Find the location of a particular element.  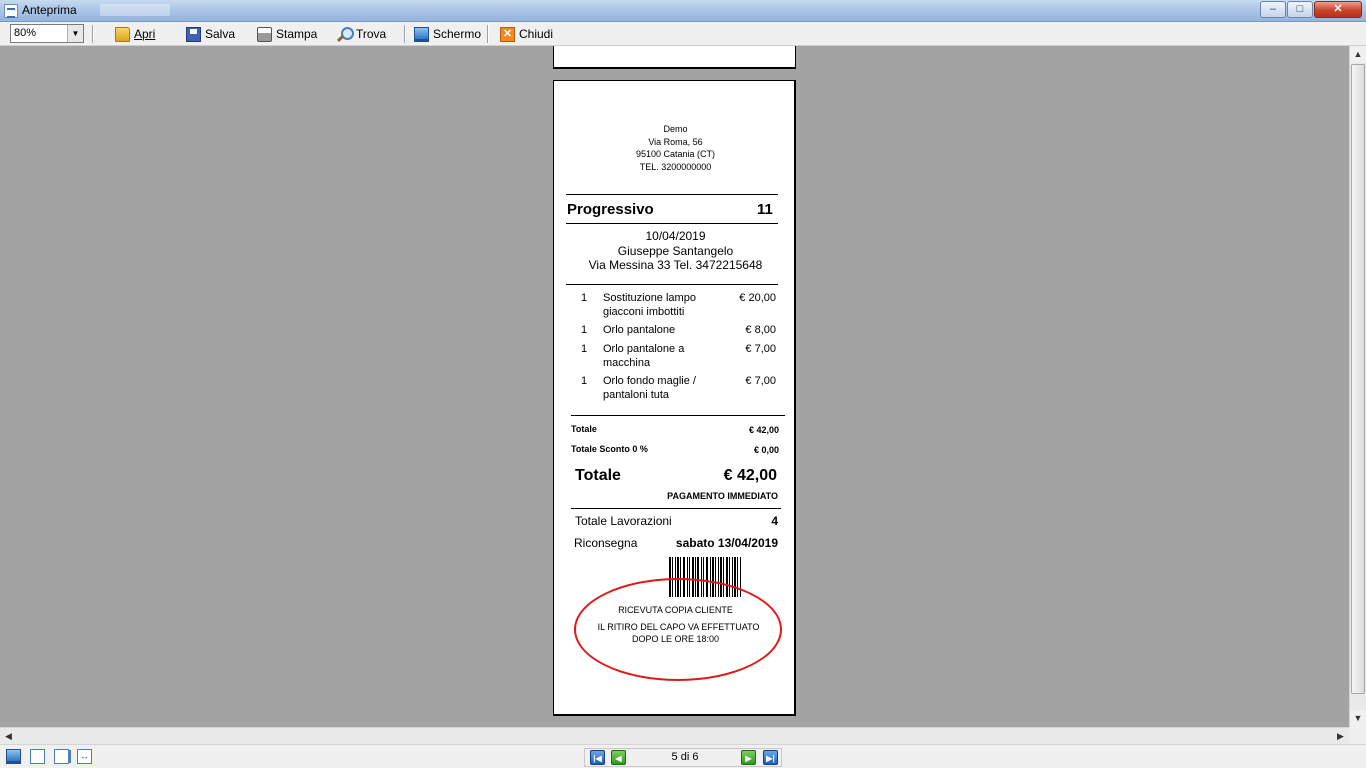

item-desc-line: Orlo fondo maglie / is located at coordinates (649, 381).